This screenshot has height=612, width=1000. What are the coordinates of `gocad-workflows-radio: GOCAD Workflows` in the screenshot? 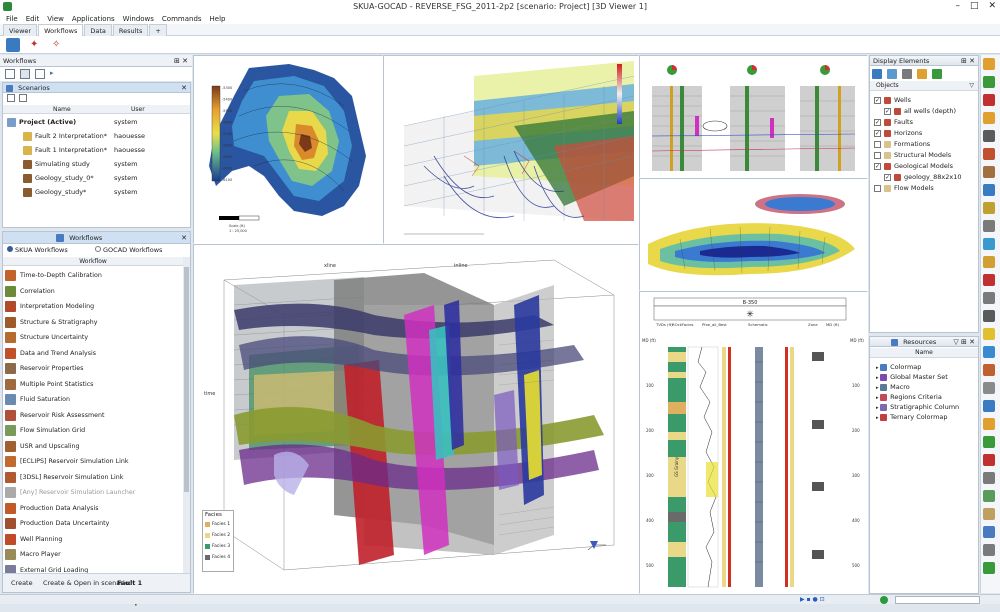 It's located at (128, 250).